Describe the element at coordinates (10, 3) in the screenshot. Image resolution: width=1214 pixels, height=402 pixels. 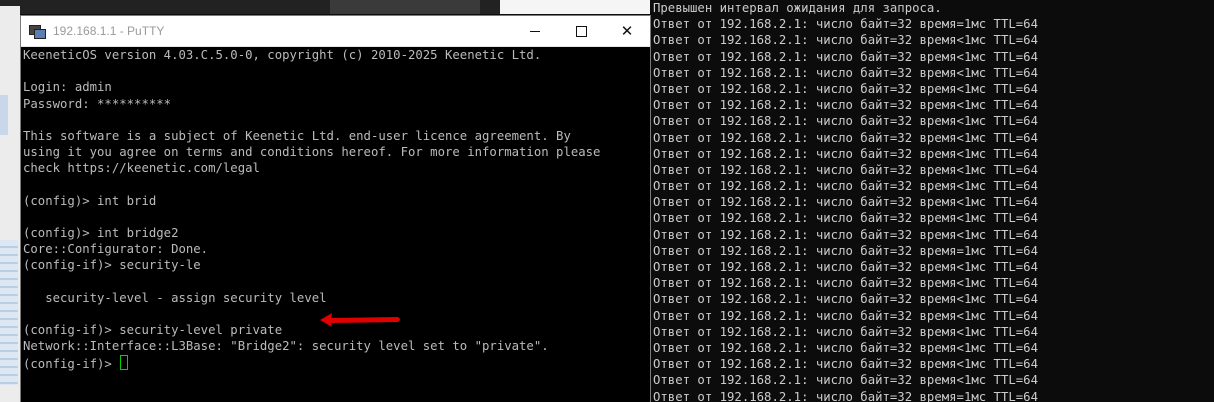
I see `background-dark-bar` at that location.